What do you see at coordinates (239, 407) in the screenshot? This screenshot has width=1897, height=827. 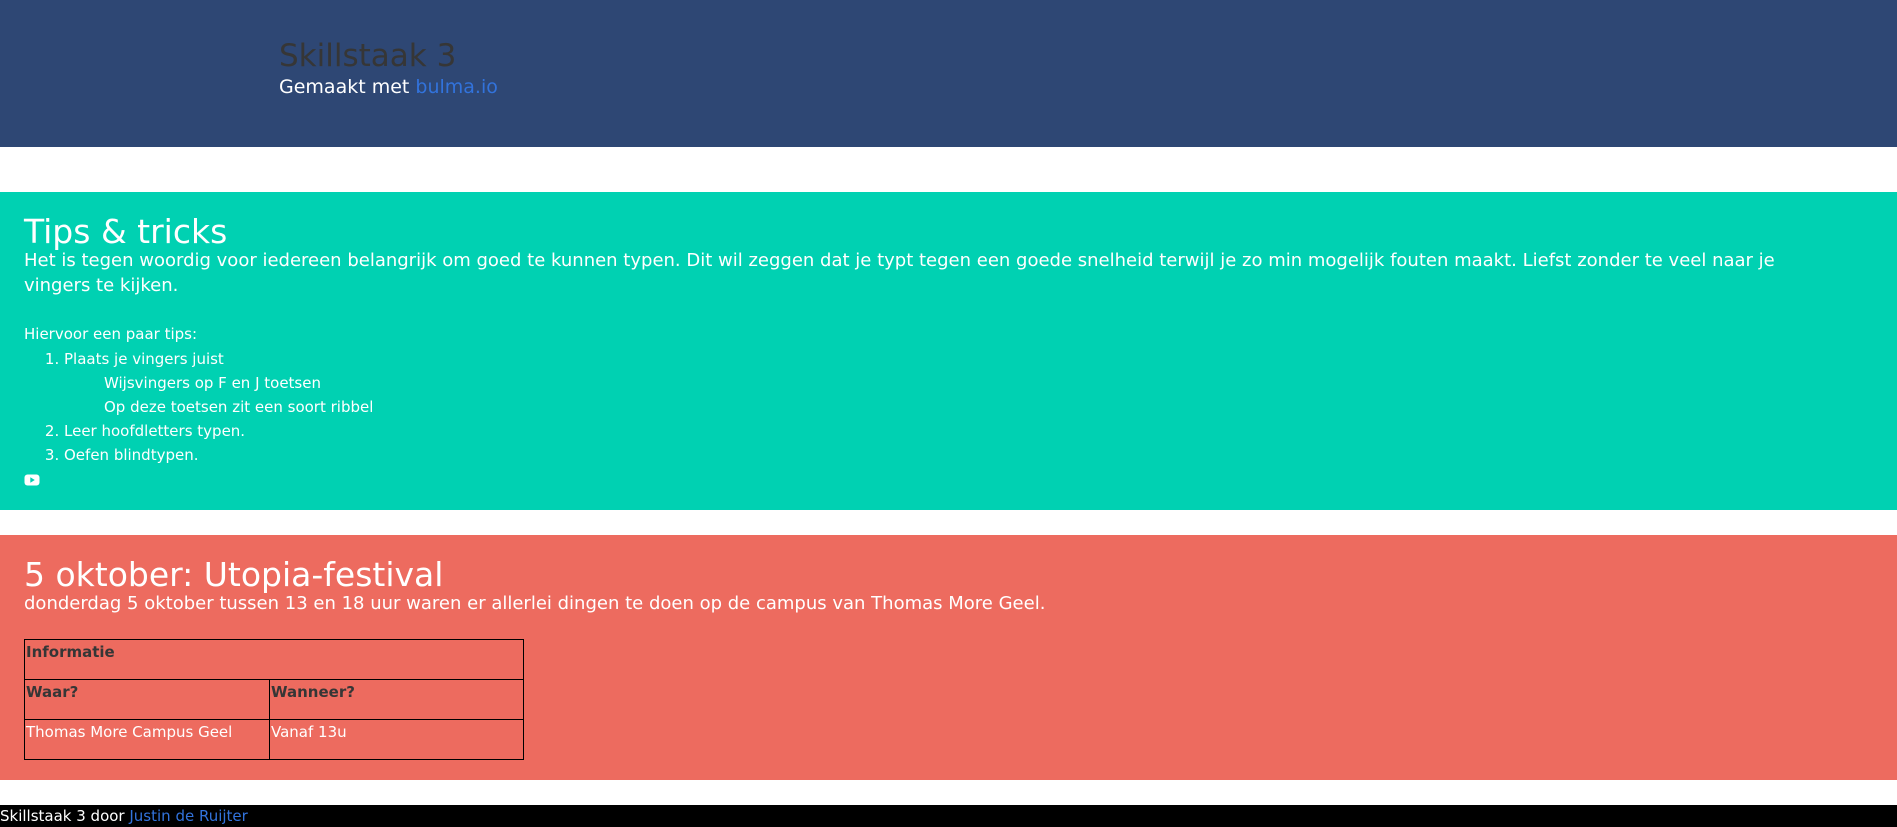 I see `list-item: Op deze toetsen zit een soort ribbel` at bounding box center [239, 407].